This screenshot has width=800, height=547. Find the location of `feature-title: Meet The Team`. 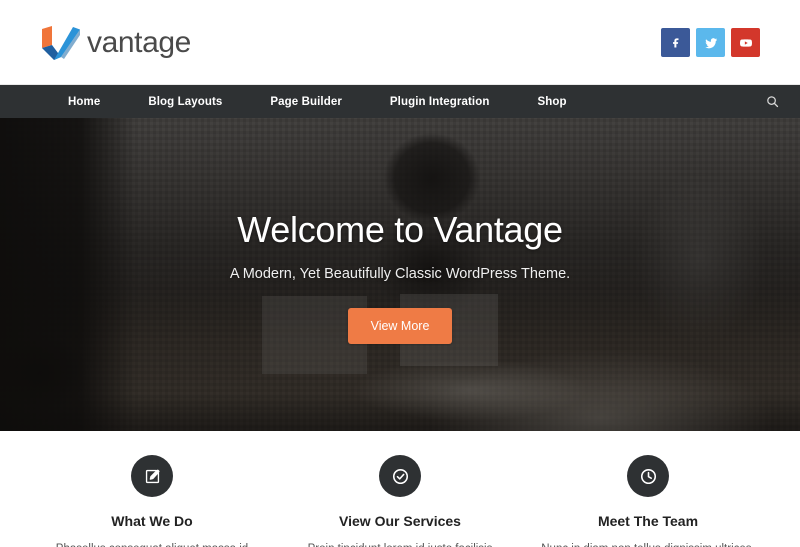

feature-title: Meet The Team is located at coordinates (648, 521).